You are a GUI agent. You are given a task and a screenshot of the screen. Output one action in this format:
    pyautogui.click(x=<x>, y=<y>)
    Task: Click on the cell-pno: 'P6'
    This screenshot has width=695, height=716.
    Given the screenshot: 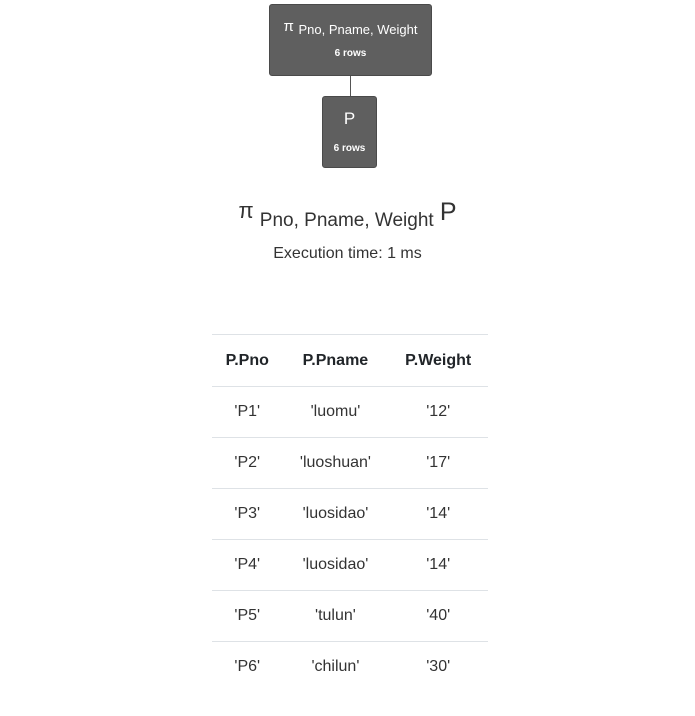 What is the action you would take?
    pyautogui.click(x=247, y=666)
    